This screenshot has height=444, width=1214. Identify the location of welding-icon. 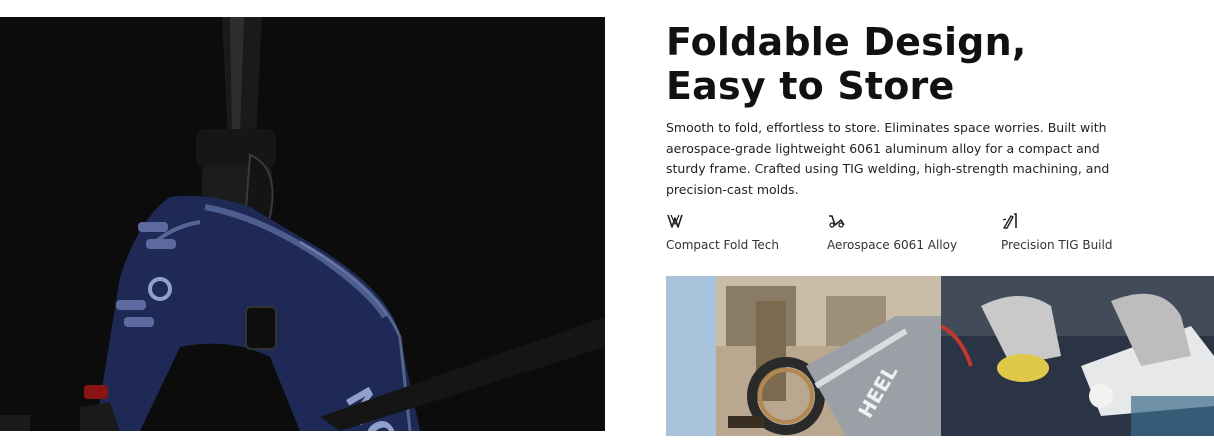
(1010, 221).